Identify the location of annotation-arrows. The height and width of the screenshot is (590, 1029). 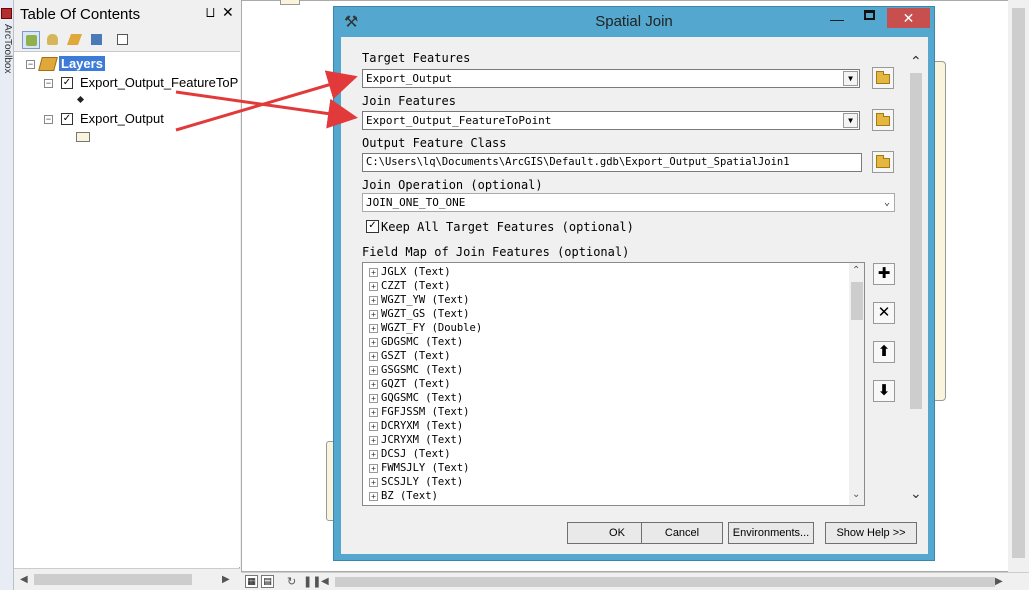
(266, 101).